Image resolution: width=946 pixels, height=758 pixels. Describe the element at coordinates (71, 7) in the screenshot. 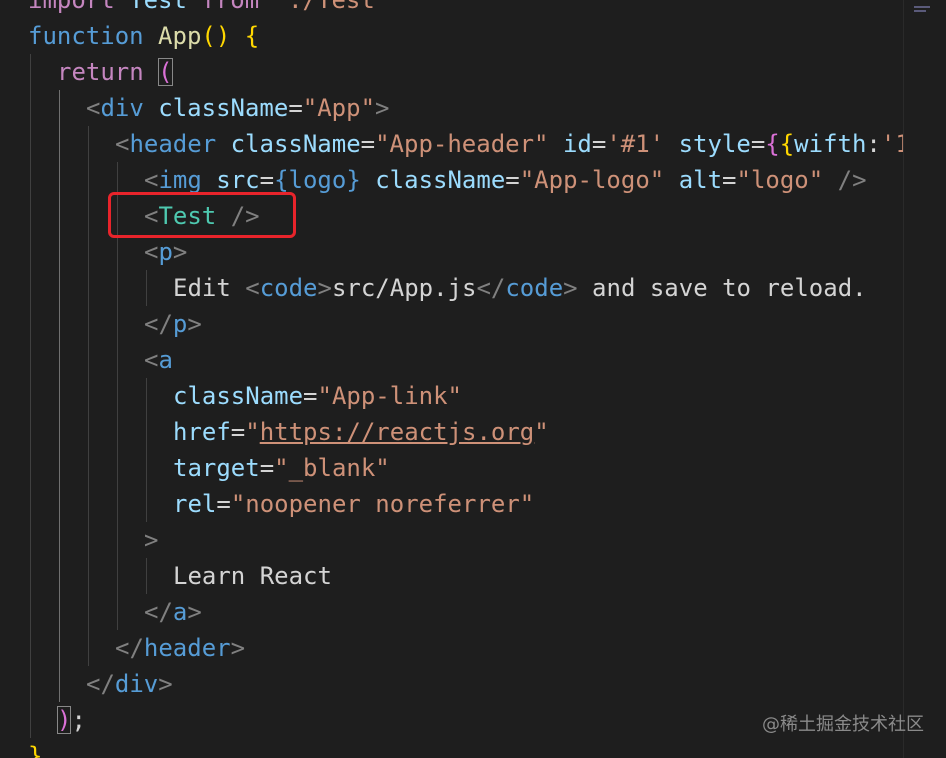

I see `code-token: import` at that location.